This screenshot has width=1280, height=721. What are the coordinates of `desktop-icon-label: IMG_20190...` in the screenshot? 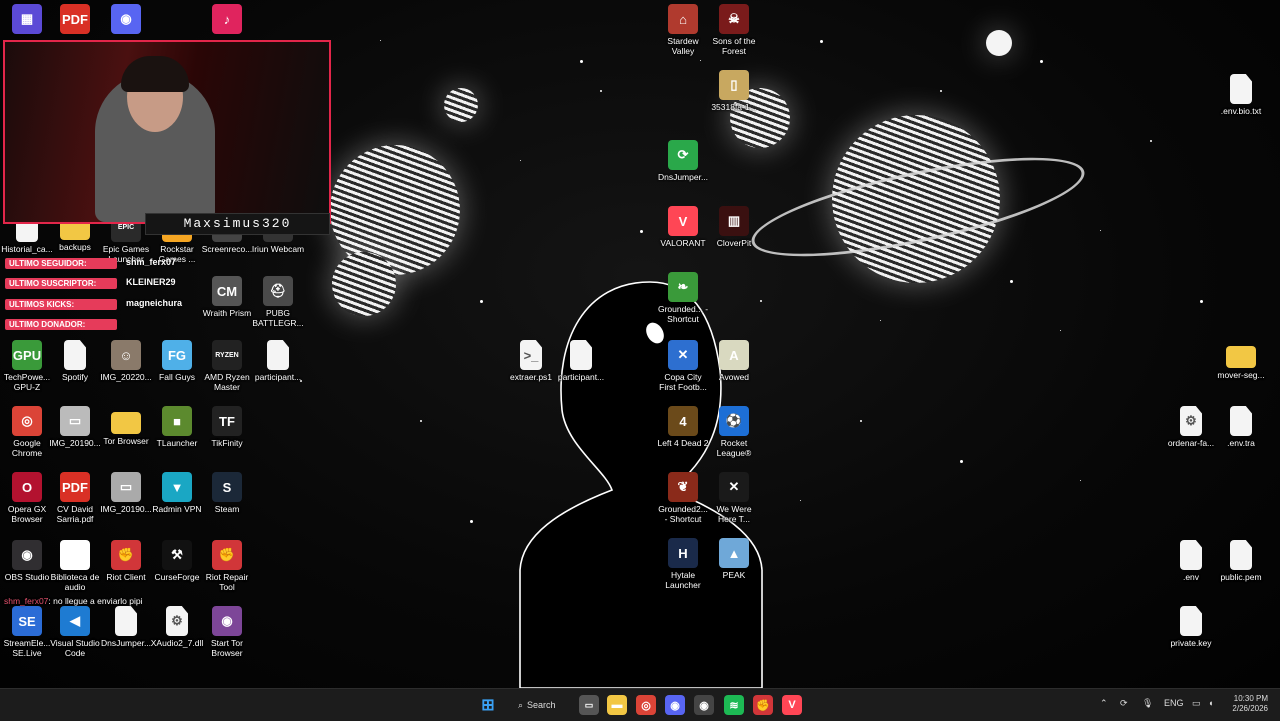 It's located at (126, 509).